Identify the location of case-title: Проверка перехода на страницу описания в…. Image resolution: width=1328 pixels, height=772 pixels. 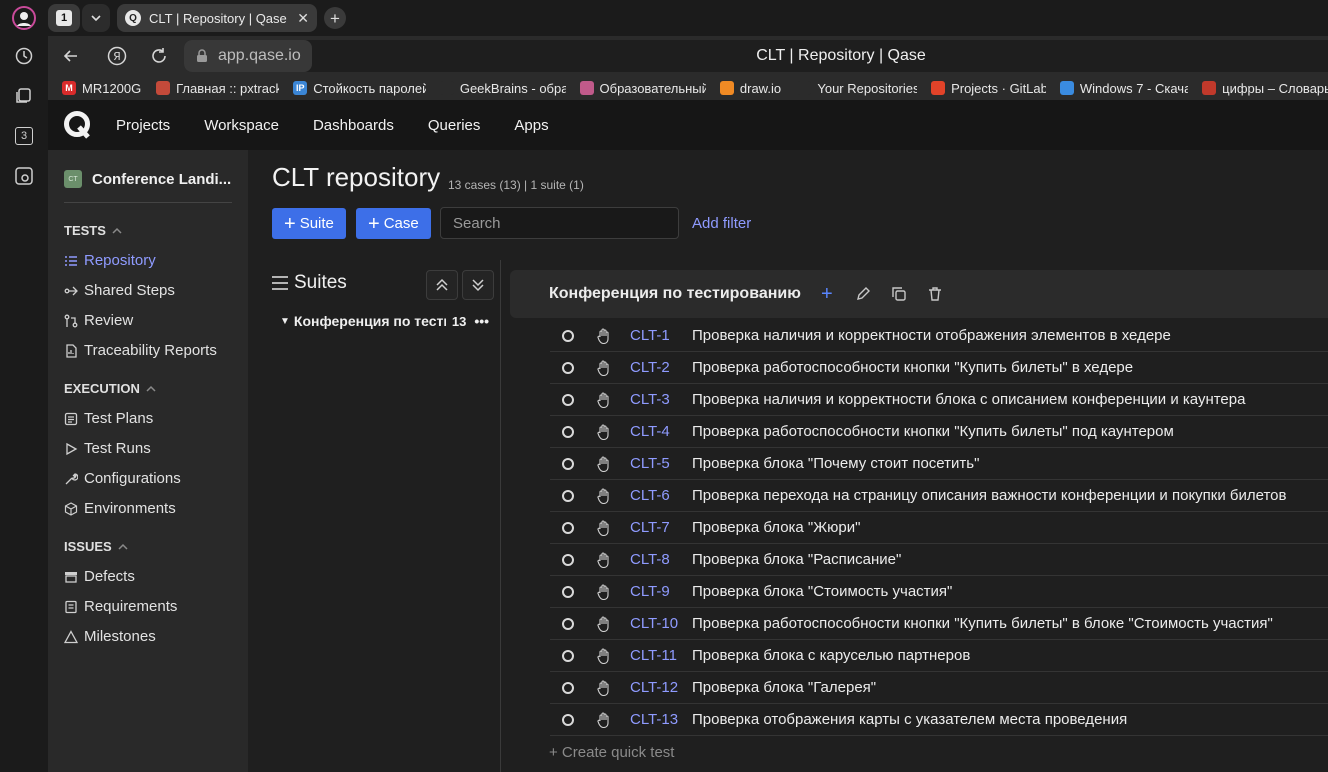
(989, 495).